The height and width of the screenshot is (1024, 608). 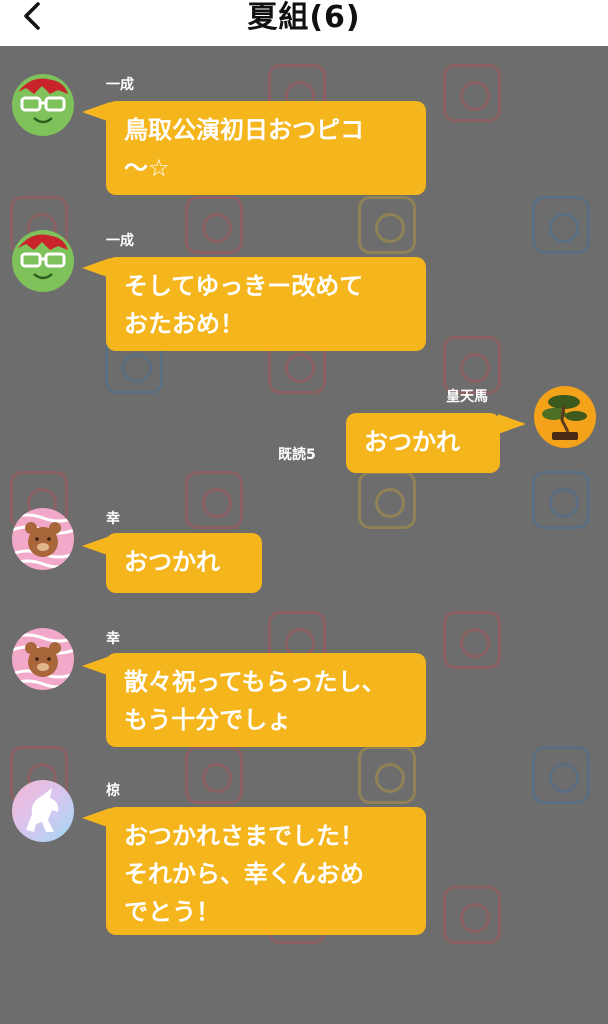 I want to click on read-receipt: 既読5, so click(x=297, y=455).